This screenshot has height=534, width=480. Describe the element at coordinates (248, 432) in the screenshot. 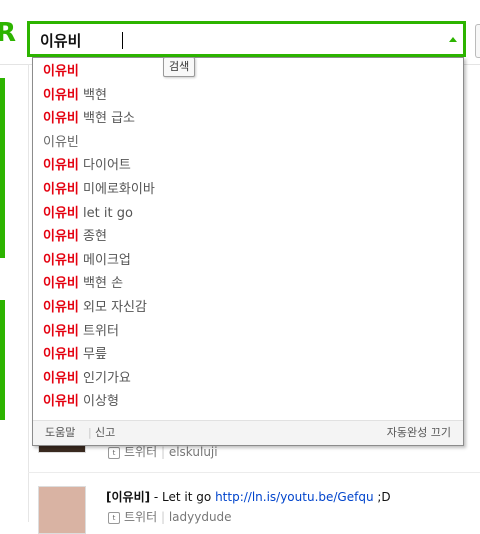

I see `autocomplete-footer: 도움말 | 신고 자동완성 끄기` at that location.